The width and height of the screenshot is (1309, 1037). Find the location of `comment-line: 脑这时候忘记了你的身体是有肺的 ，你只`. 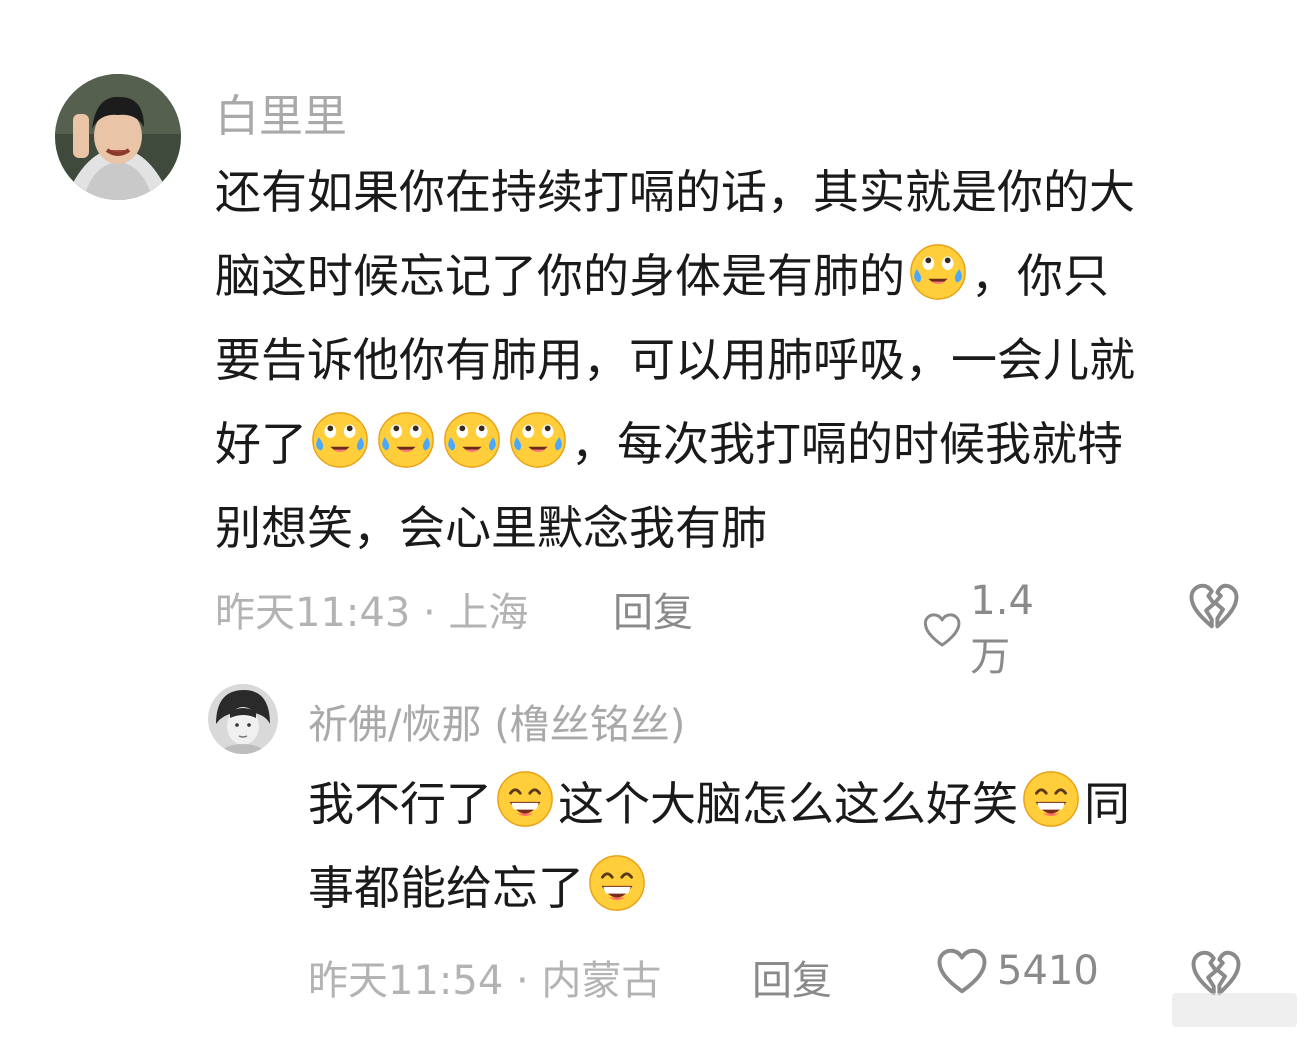

comment-line: 脑这时候忘记了你的身体是有肺的 ，你只 is located at coordinates (675, 276).